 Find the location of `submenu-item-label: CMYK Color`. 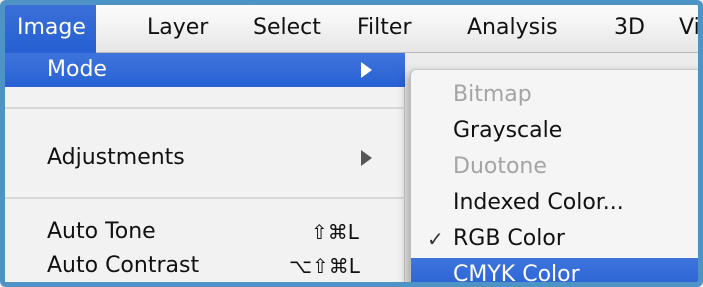

submenu-item-label: CMYK Color is located at coordinates (516, 274).